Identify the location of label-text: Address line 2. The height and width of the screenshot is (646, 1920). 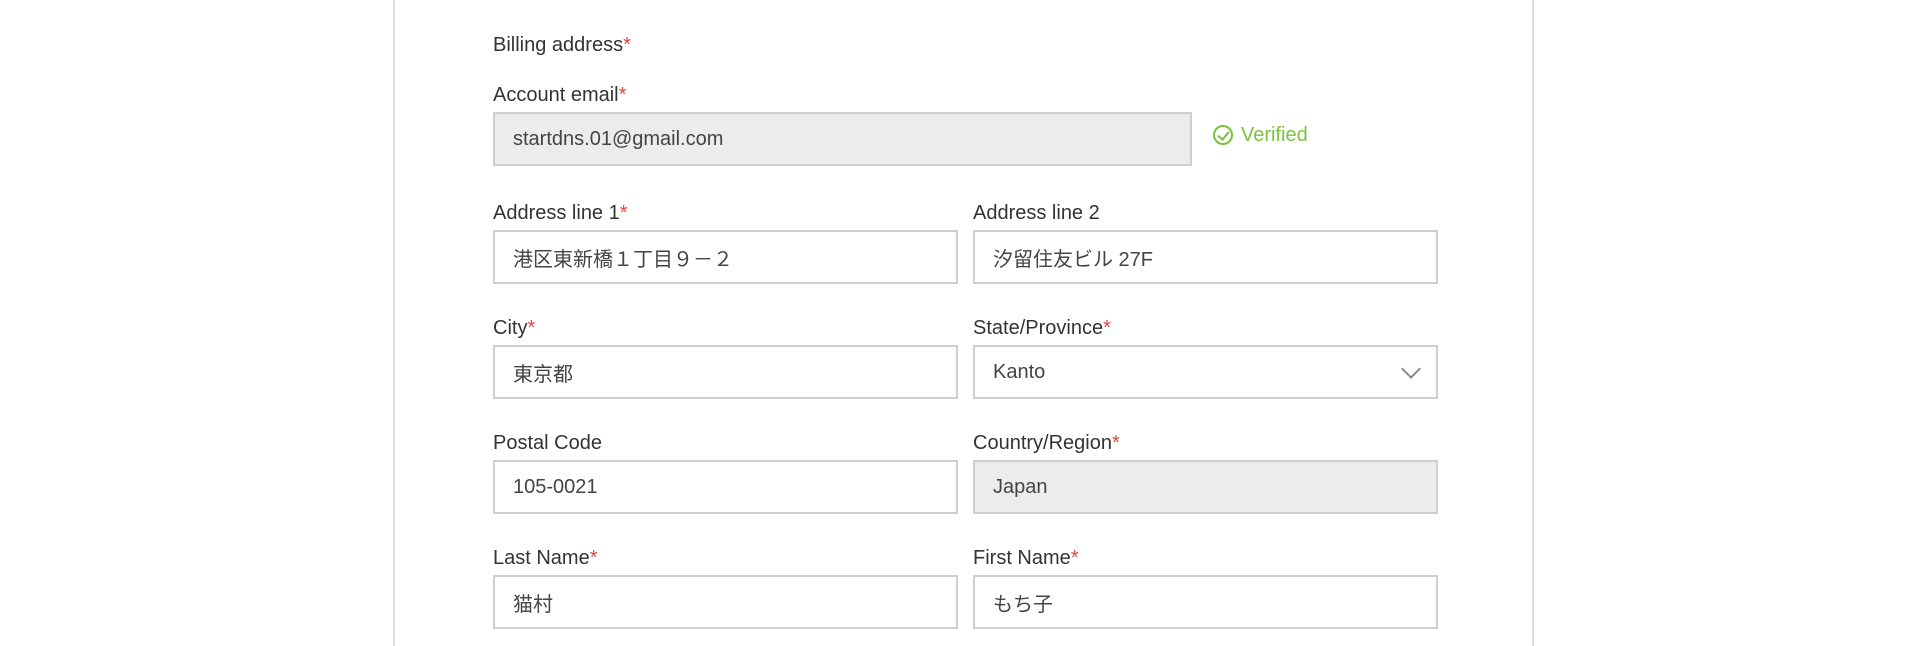
(1036, 213).